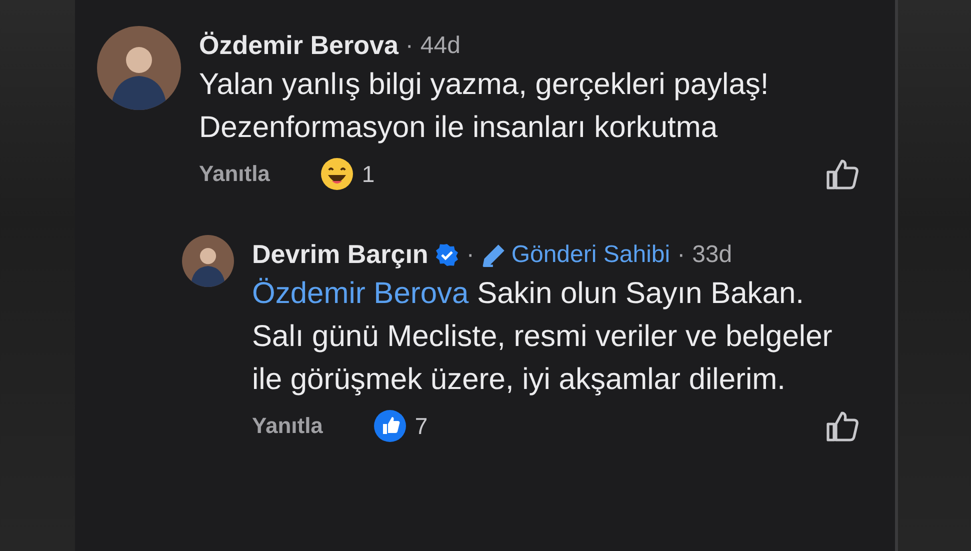  Describe the element at coordinates (484, 106) in the screenshot. I see `comment-text: Yalan yanlış bilgi yazma, gerçekleri paylaş! Dezenformasyon ile insanları korkutma` at that location.